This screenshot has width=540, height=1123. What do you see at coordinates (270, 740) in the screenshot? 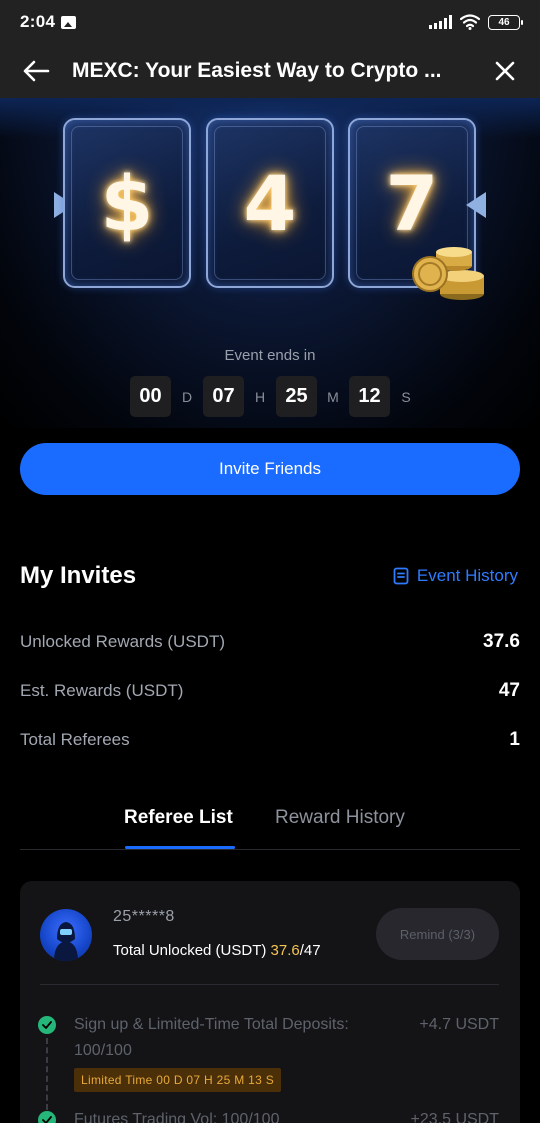
I see `stat-row-total-referees: Total Referees 1` at bounding box center [270, 740].